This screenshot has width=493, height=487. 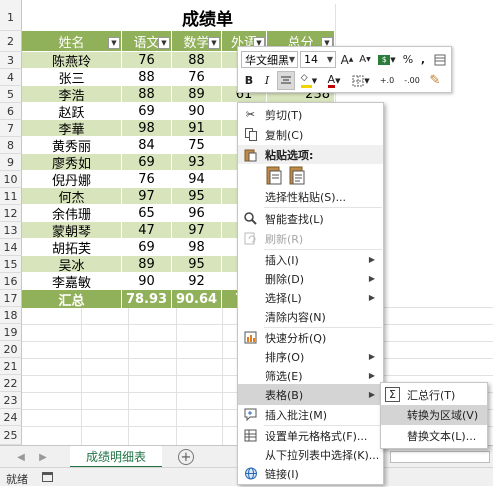 I want to click on row-header: 10, so click(x=11, y=179).